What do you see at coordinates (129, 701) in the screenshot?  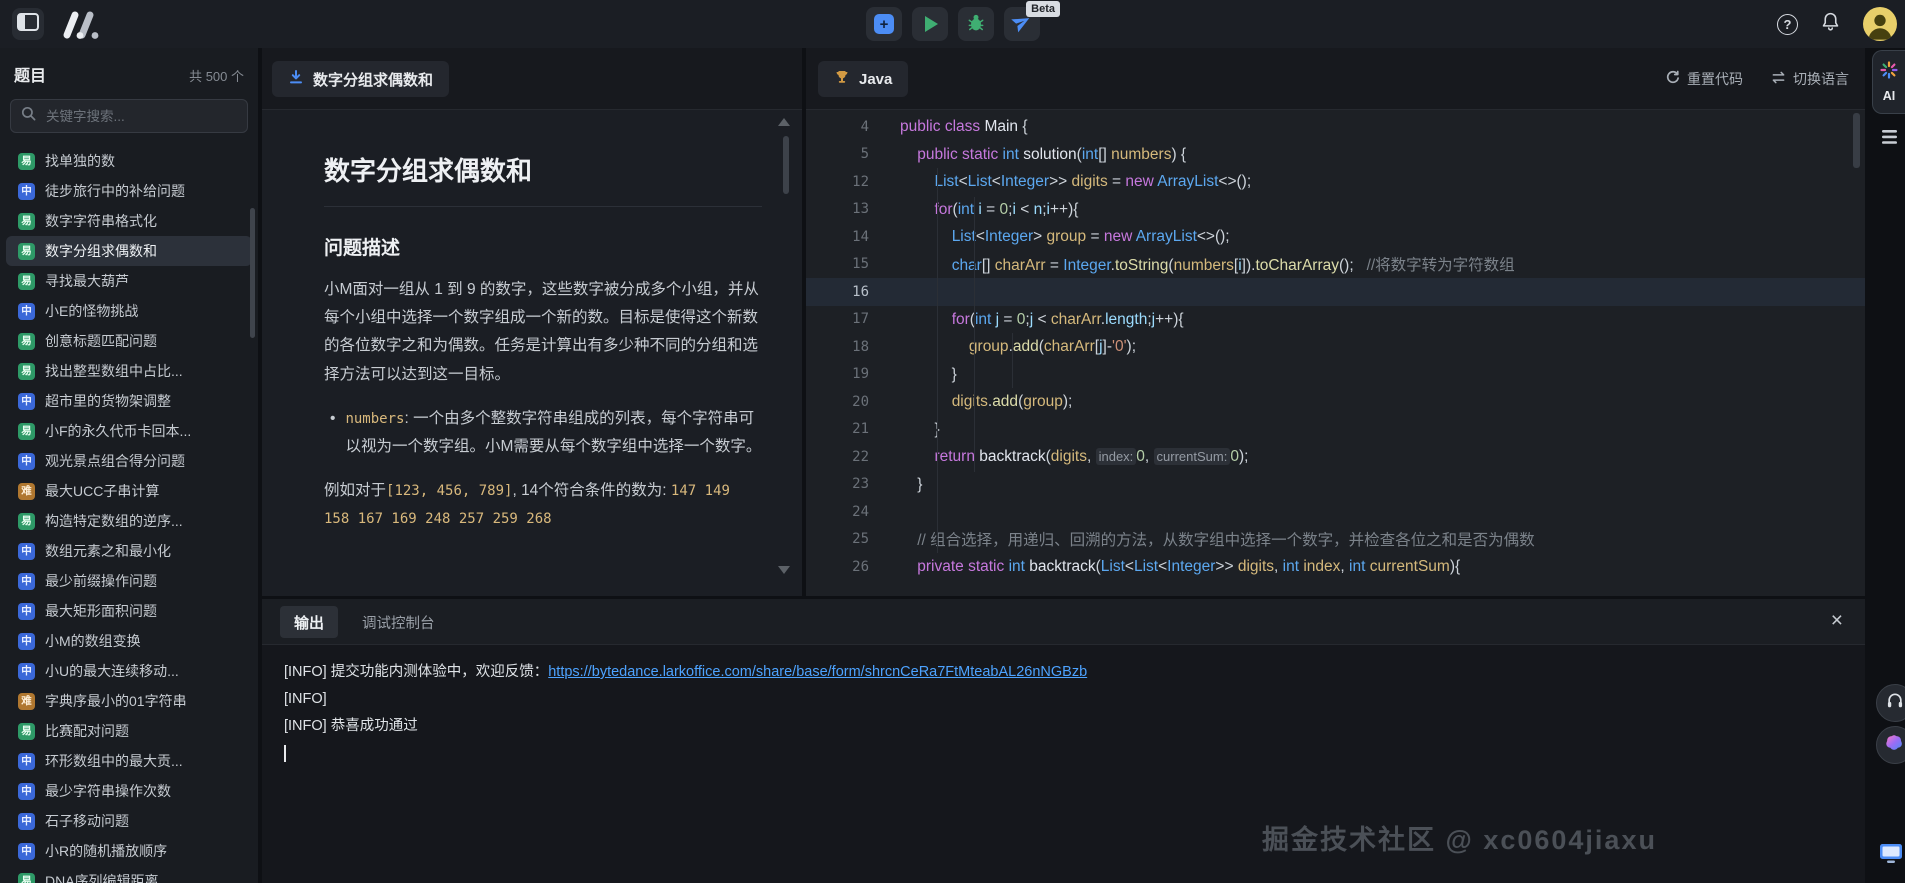 I see `problem-list-item: 难字典序最小的01字符串` at bounding box center [129, 701].